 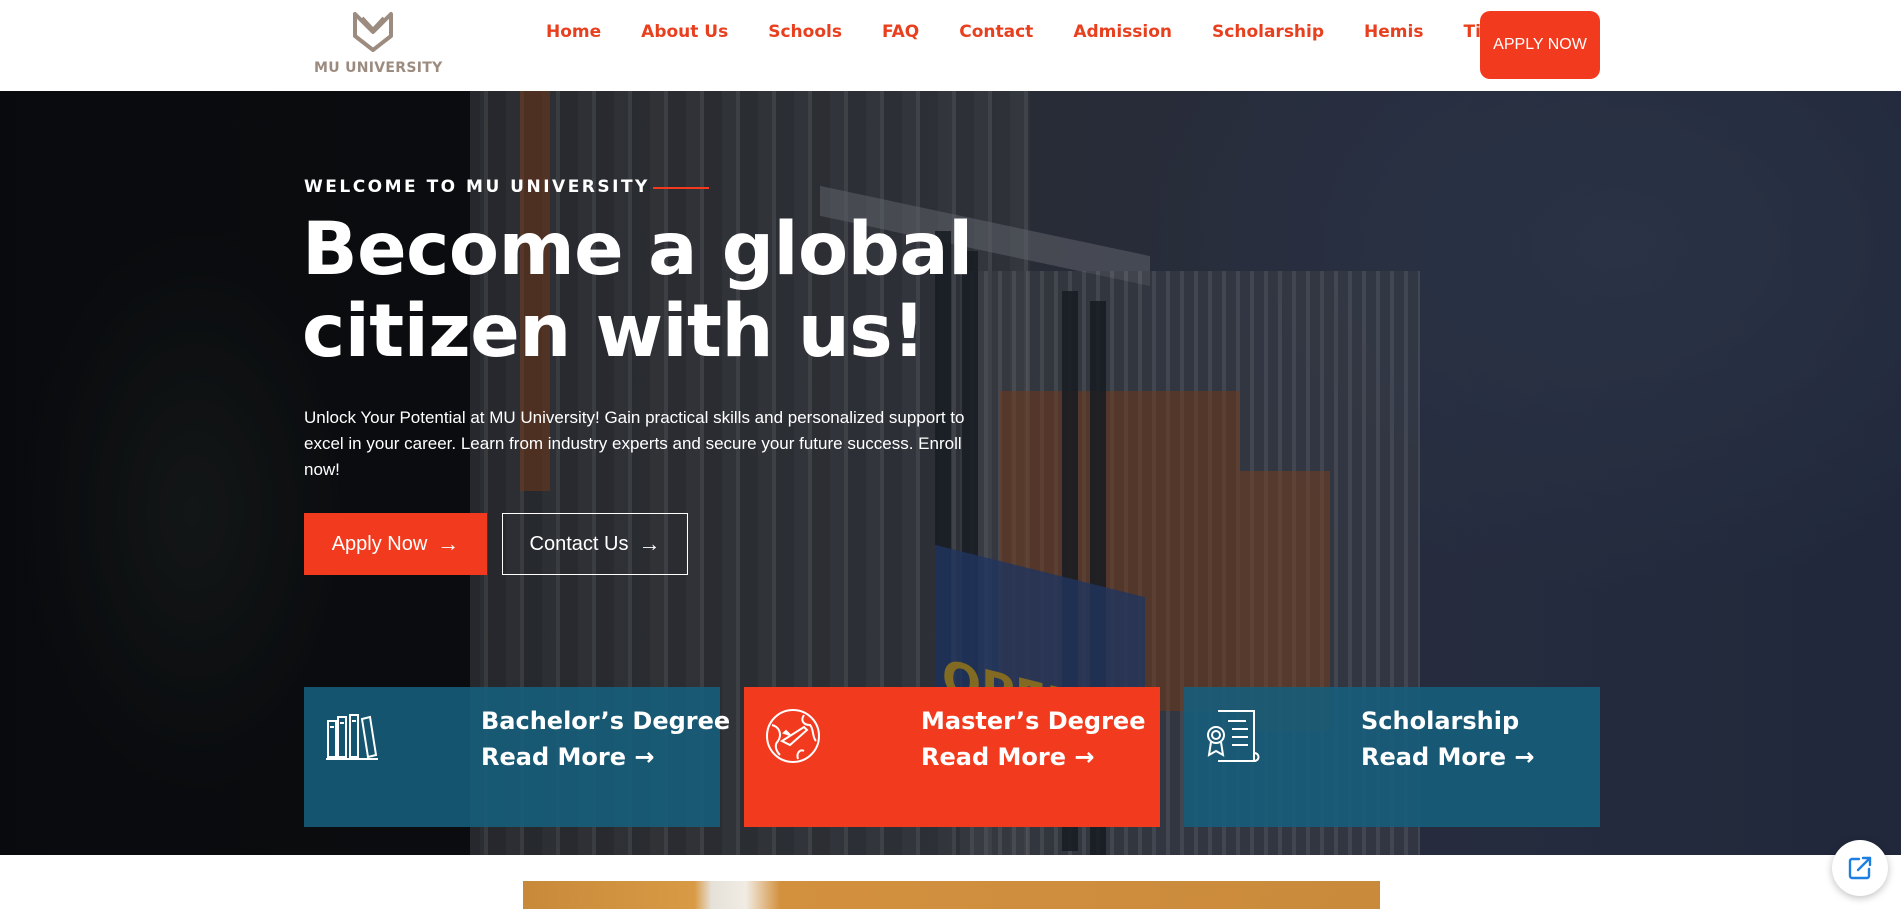 I want to click on masters-read-more-link: Read More →, so click(x=1007, y=757).